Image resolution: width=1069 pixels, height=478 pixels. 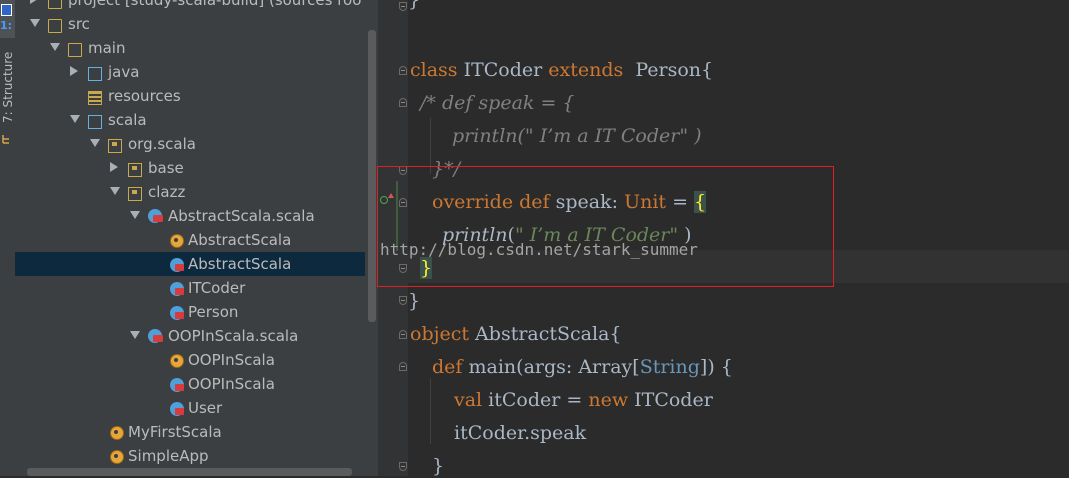 I want to click on tree-item-myfirstscala: MyFirstScala, so click(x=190, y=432).